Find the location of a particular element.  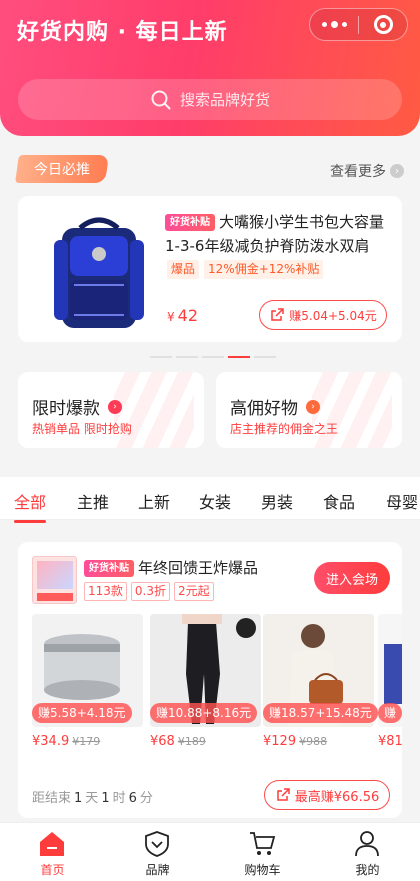

backpack-image is located at coordinates (99, 272).